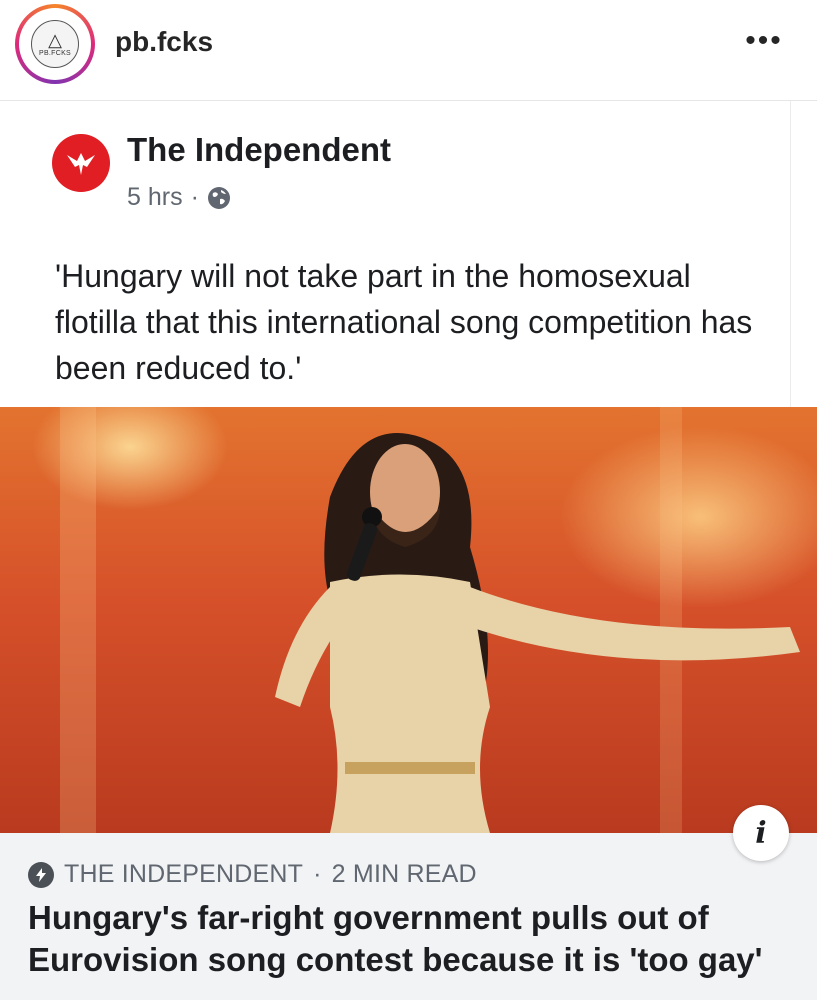  I want to click on eagle-icon, so click(81, 164).